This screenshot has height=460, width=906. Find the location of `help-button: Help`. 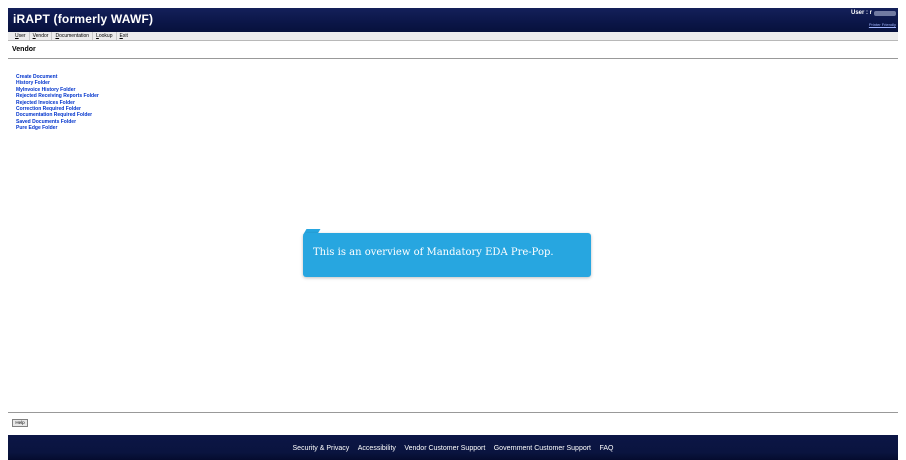

help-button: Help is located at coordinates (20, 423).